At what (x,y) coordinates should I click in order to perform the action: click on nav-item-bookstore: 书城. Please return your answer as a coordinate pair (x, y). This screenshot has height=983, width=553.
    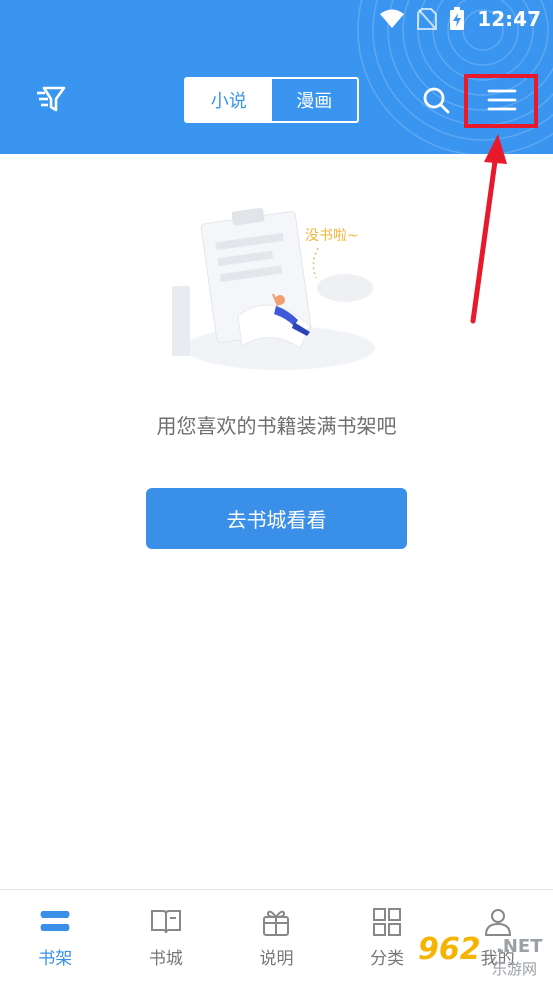
    Looking at the image, I should click on (166, 936).